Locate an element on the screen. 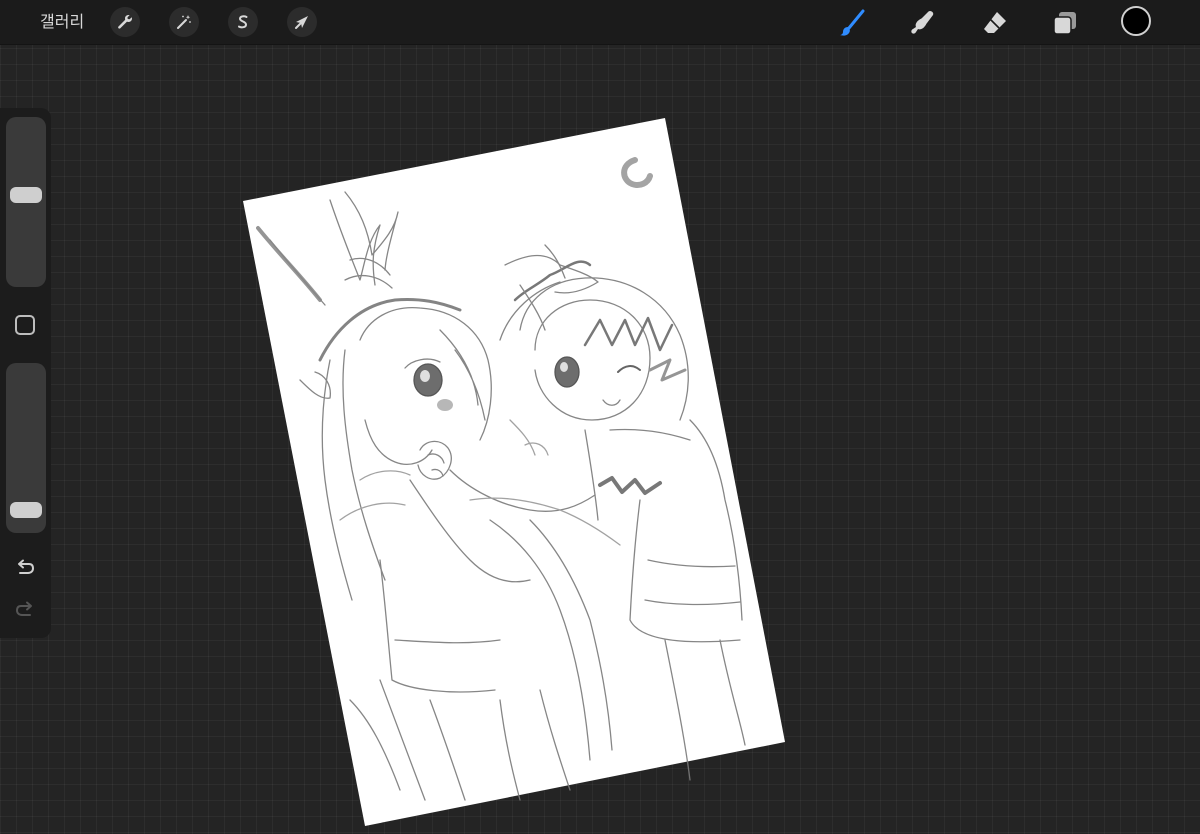 The height and width of the screenshot is (834, 1200). eraser-tool-button is located at coordinates (995, 23).